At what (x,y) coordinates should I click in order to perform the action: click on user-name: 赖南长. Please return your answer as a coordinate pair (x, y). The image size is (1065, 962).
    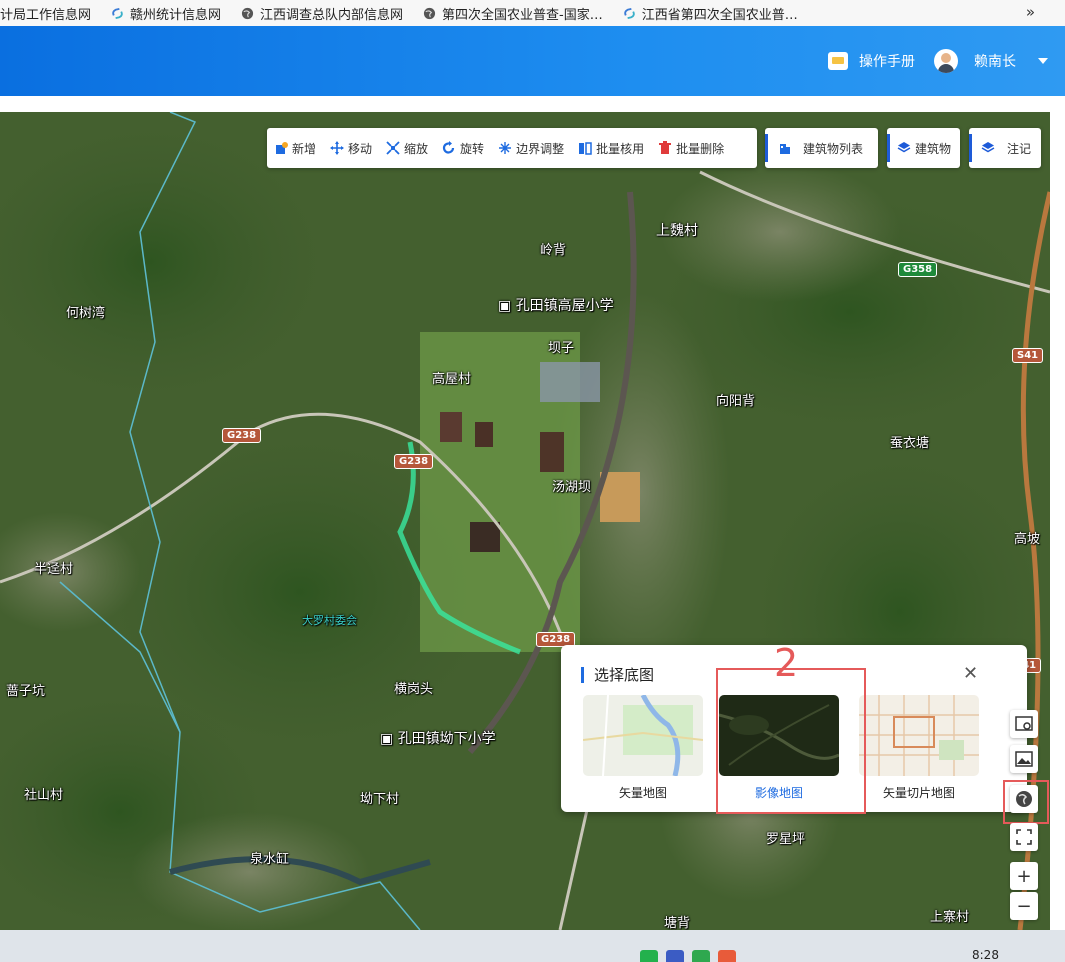
    Looking at the image, I should click on (995, 62).